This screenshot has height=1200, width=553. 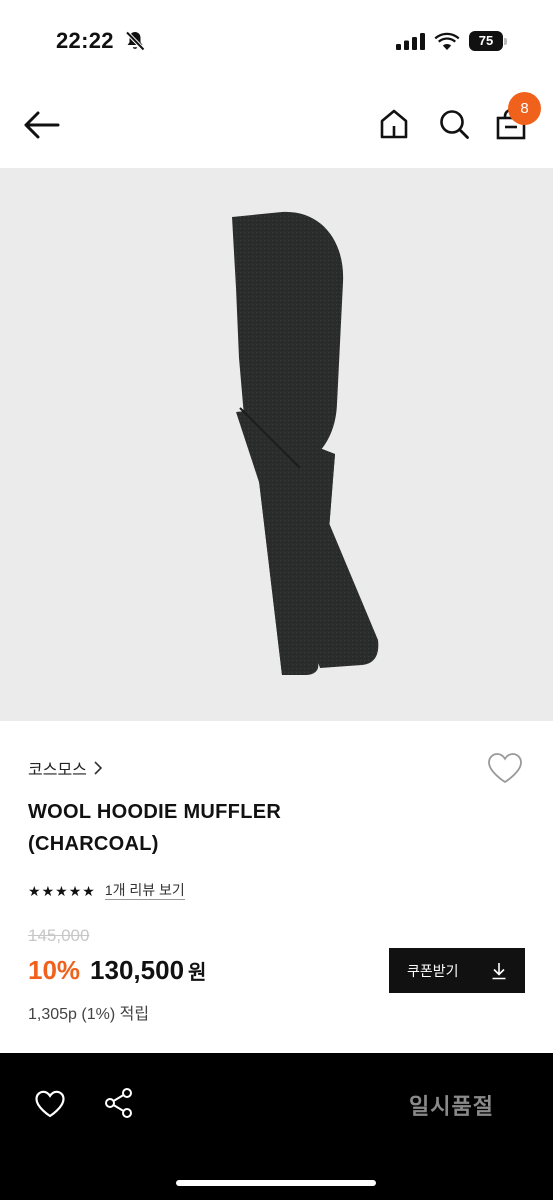 I want to click on rating-stars: ★ ★ ★ ★ ★, so click(x=61, y=891).